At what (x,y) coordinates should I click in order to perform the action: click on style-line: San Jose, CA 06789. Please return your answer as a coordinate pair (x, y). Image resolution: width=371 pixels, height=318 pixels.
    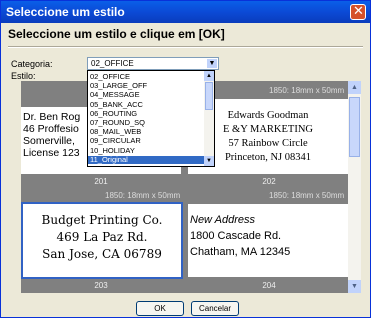
    Looking at the image, I should click on (102, 254).